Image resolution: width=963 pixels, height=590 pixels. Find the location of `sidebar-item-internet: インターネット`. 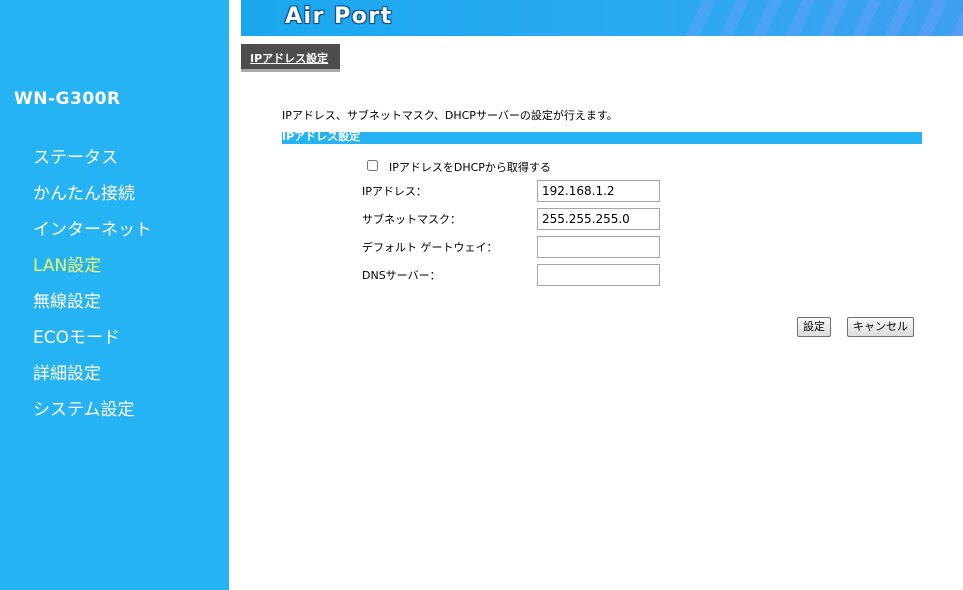

sidebar-item-internet: インターネット is located at coordinates (92, 227).